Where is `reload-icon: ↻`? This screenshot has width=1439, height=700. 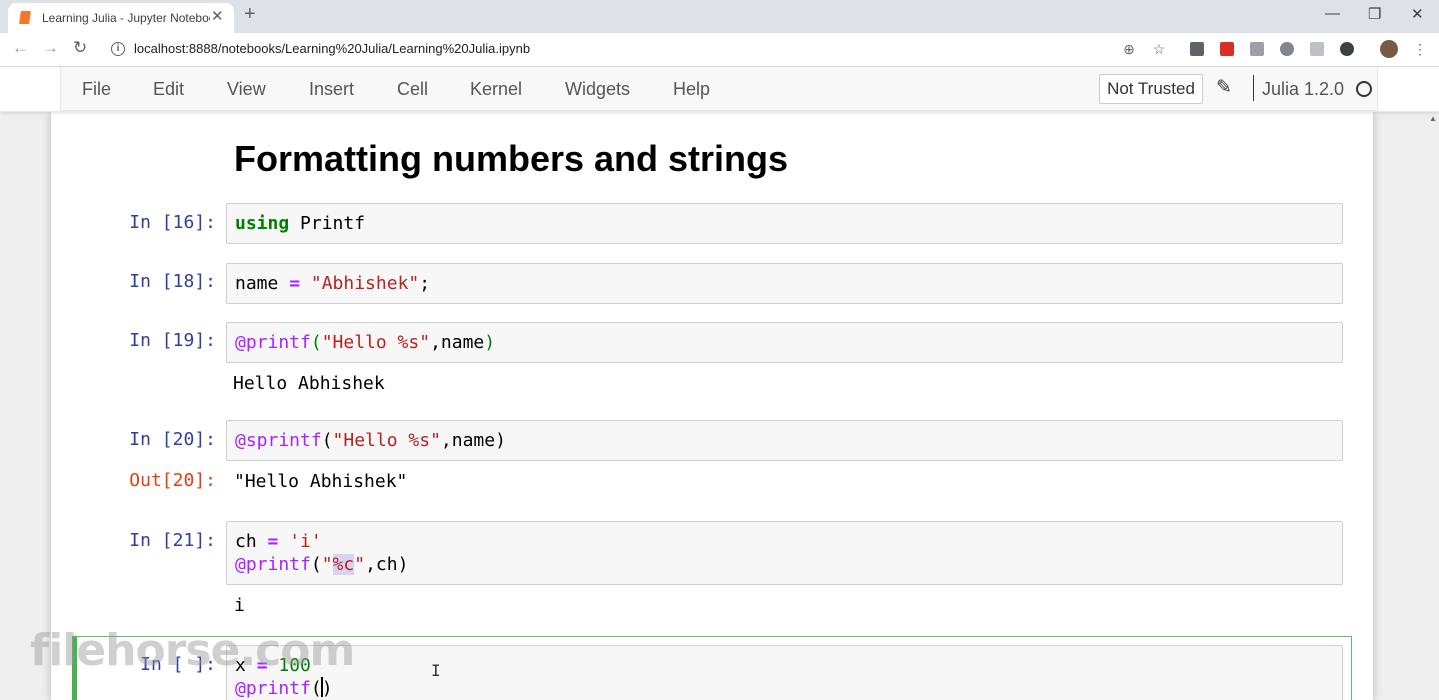
reload-icon: ↻ is located at coordinates (80, 48).